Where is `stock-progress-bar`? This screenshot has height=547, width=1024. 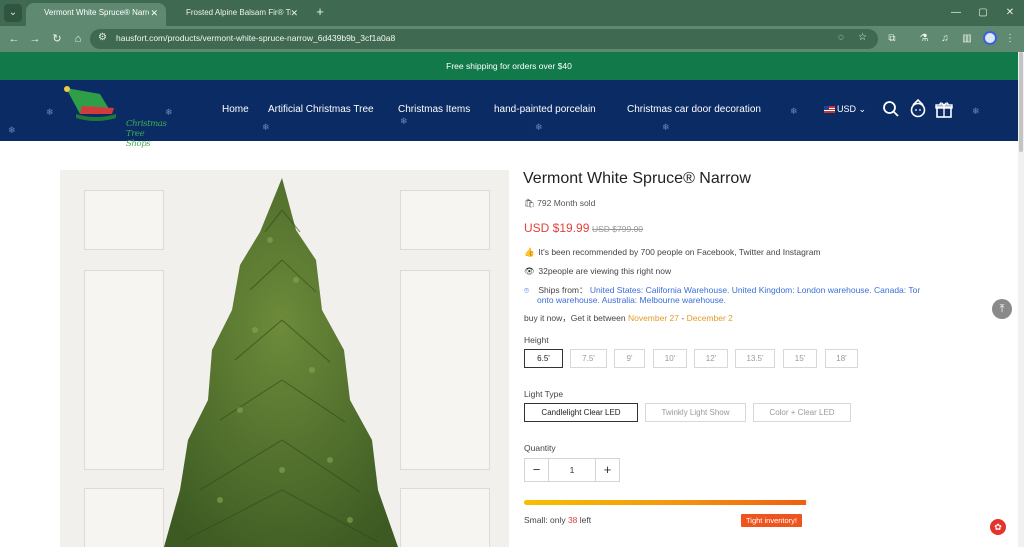
stock-progress-bar is located at coordinates (666, 502).